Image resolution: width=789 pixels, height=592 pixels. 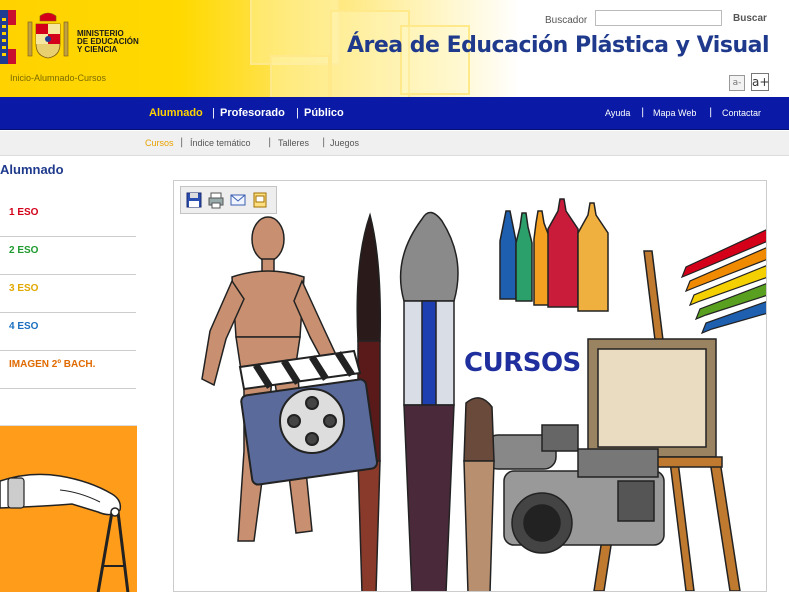 I want to click on coat-of-arms-icon, so click(x=48, y=35).